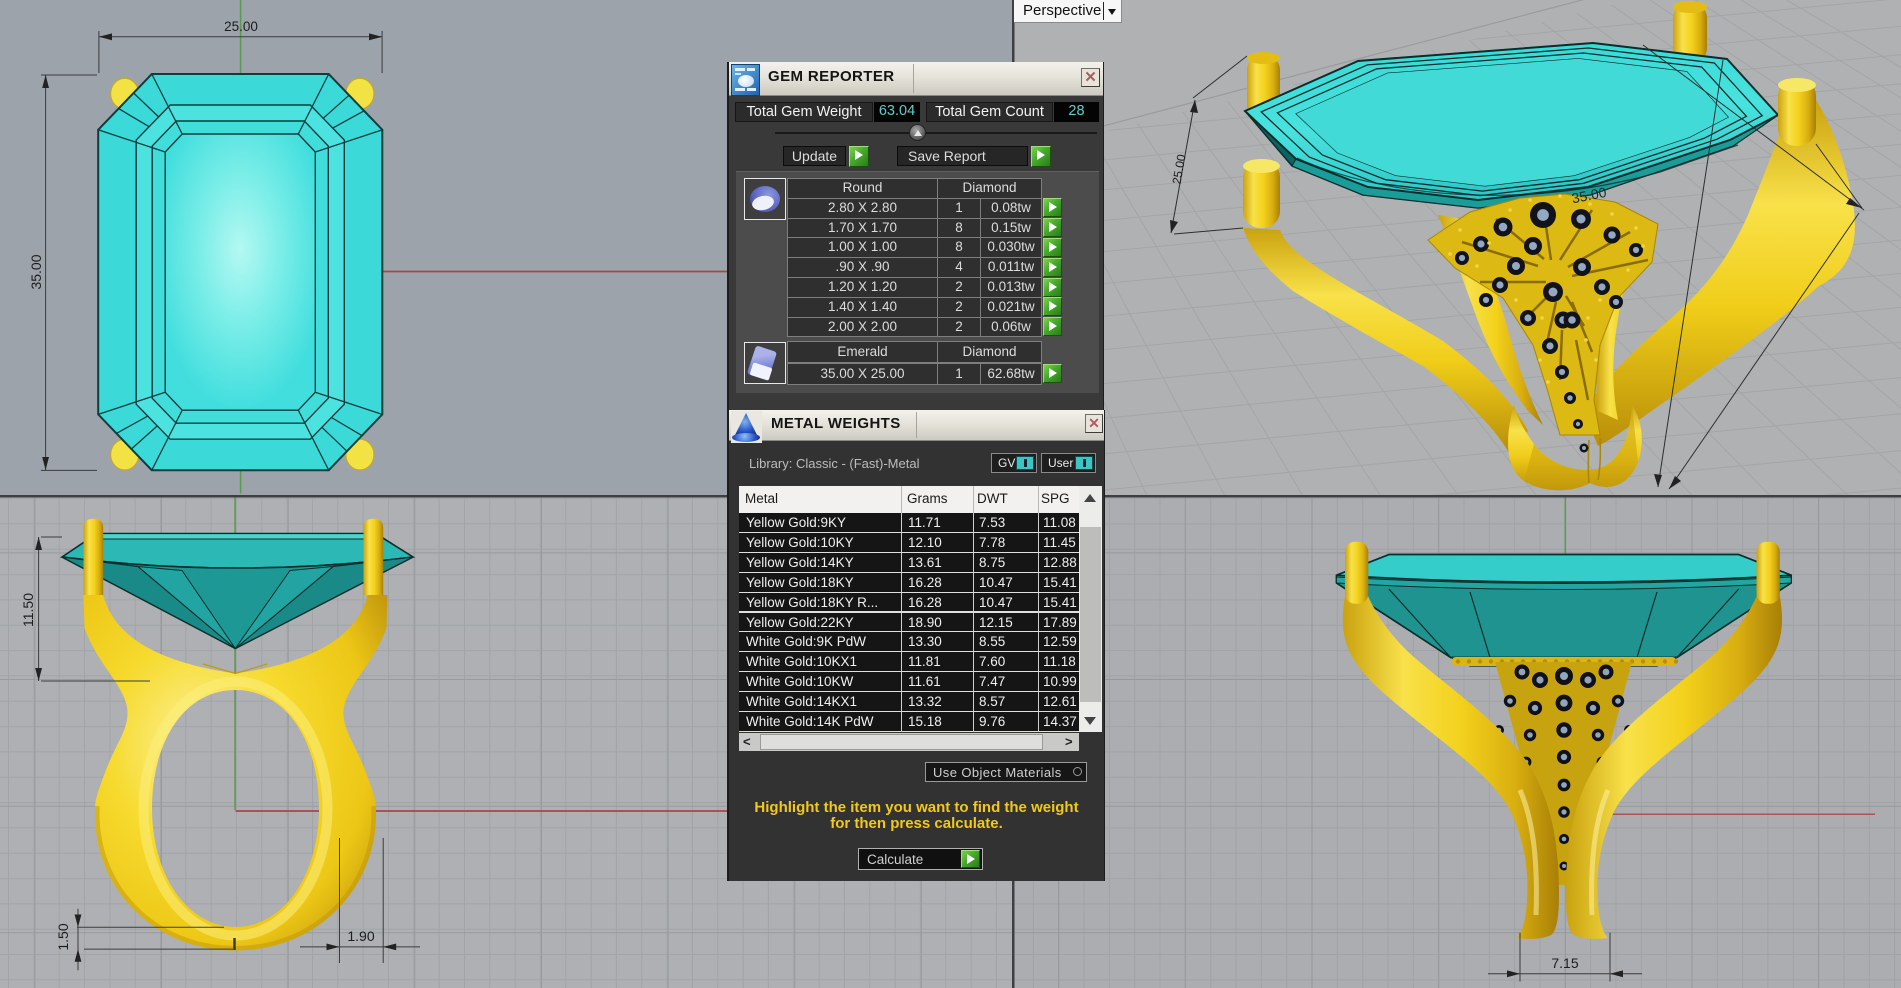 The image size is (1901, 988). What do you see at coordinates (241, 26) in the screenshot?
I see `svg-text: 25.00` at bounding box center [241, 26].